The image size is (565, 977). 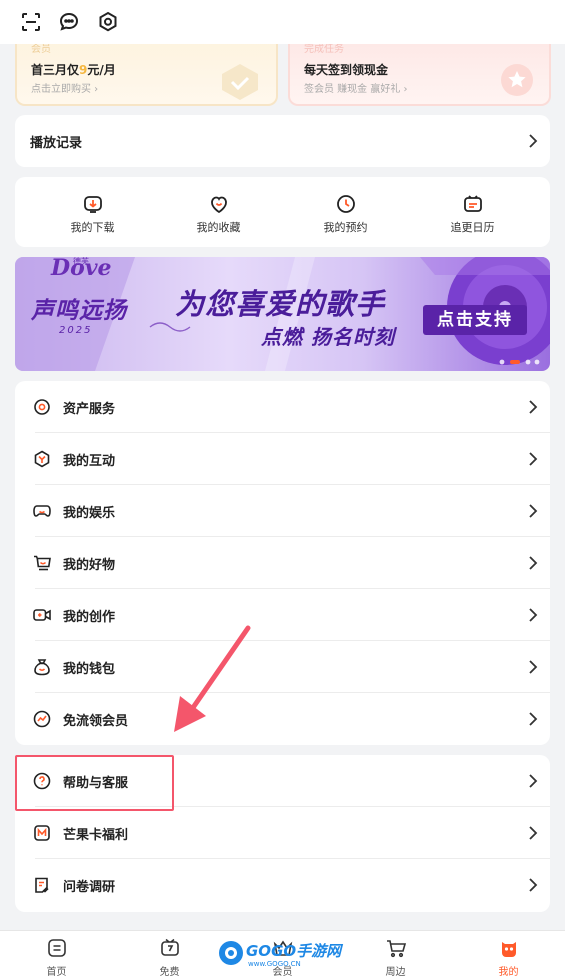 I want to click on settings-icon, so click(x=108, y=22).